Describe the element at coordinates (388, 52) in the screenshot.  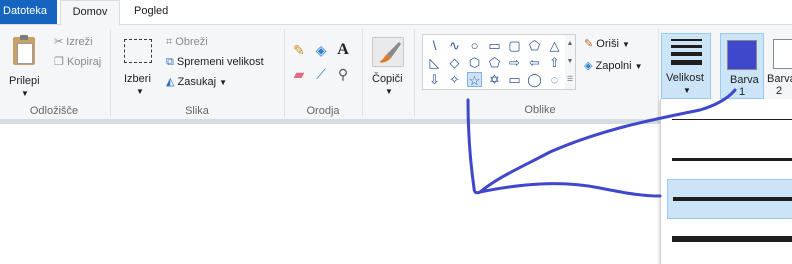
I see `brushes-icon` at that location.